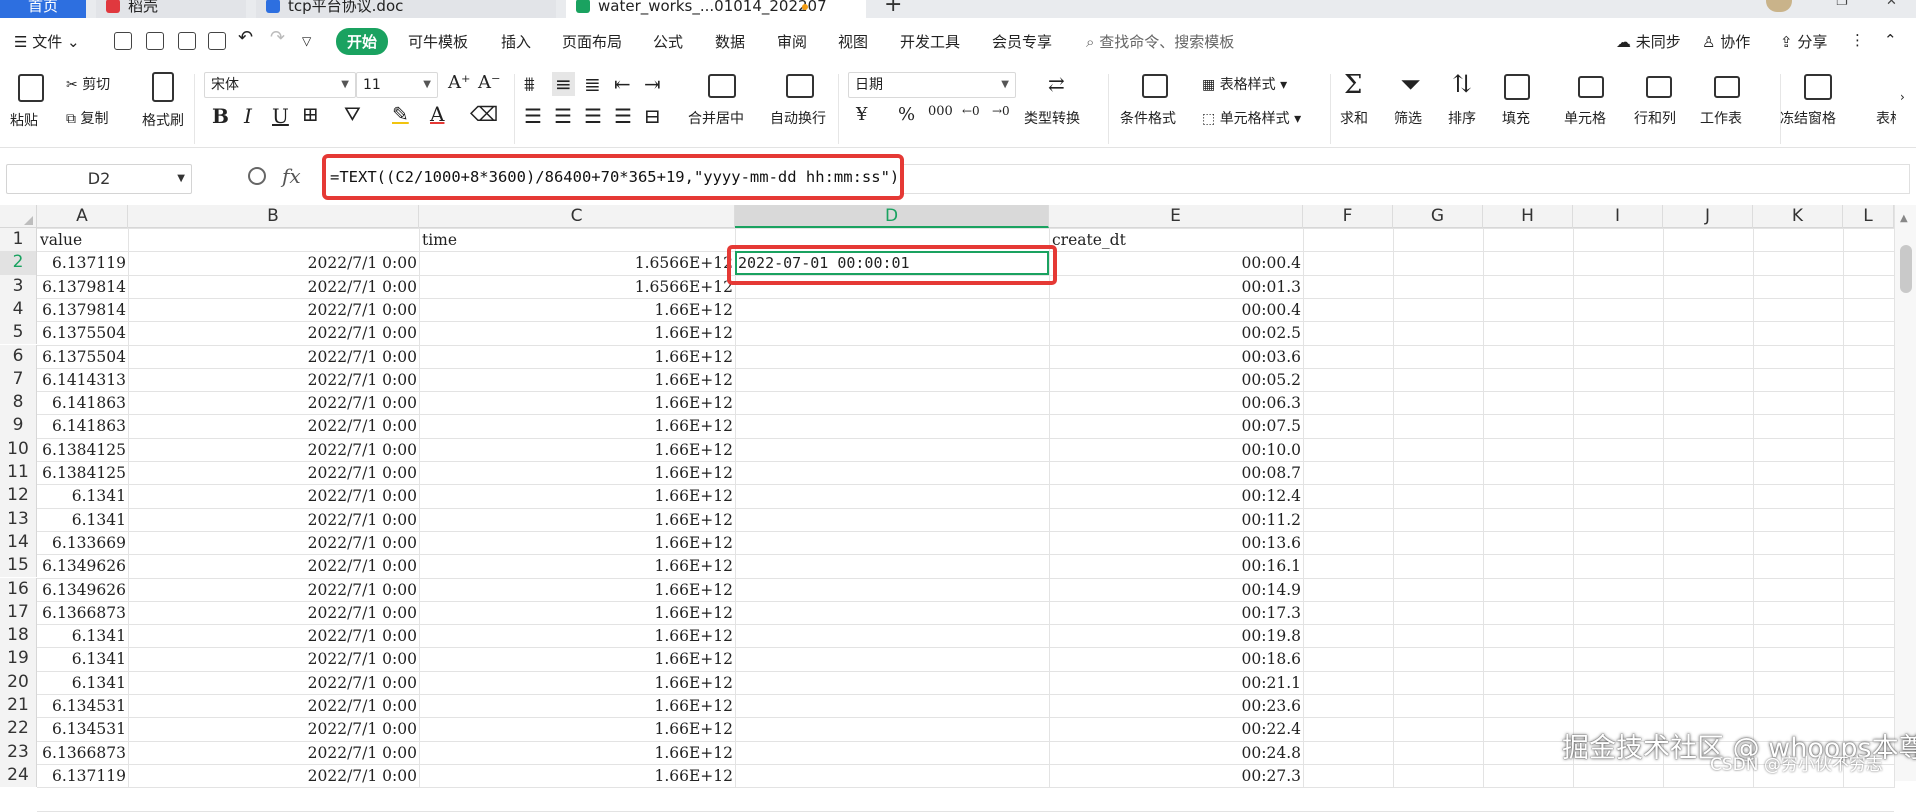  What do you see at coordinates (893, 8) in the screenshot?
I see `new-tab-plus-icon: +` at bounding box center [893, 8].